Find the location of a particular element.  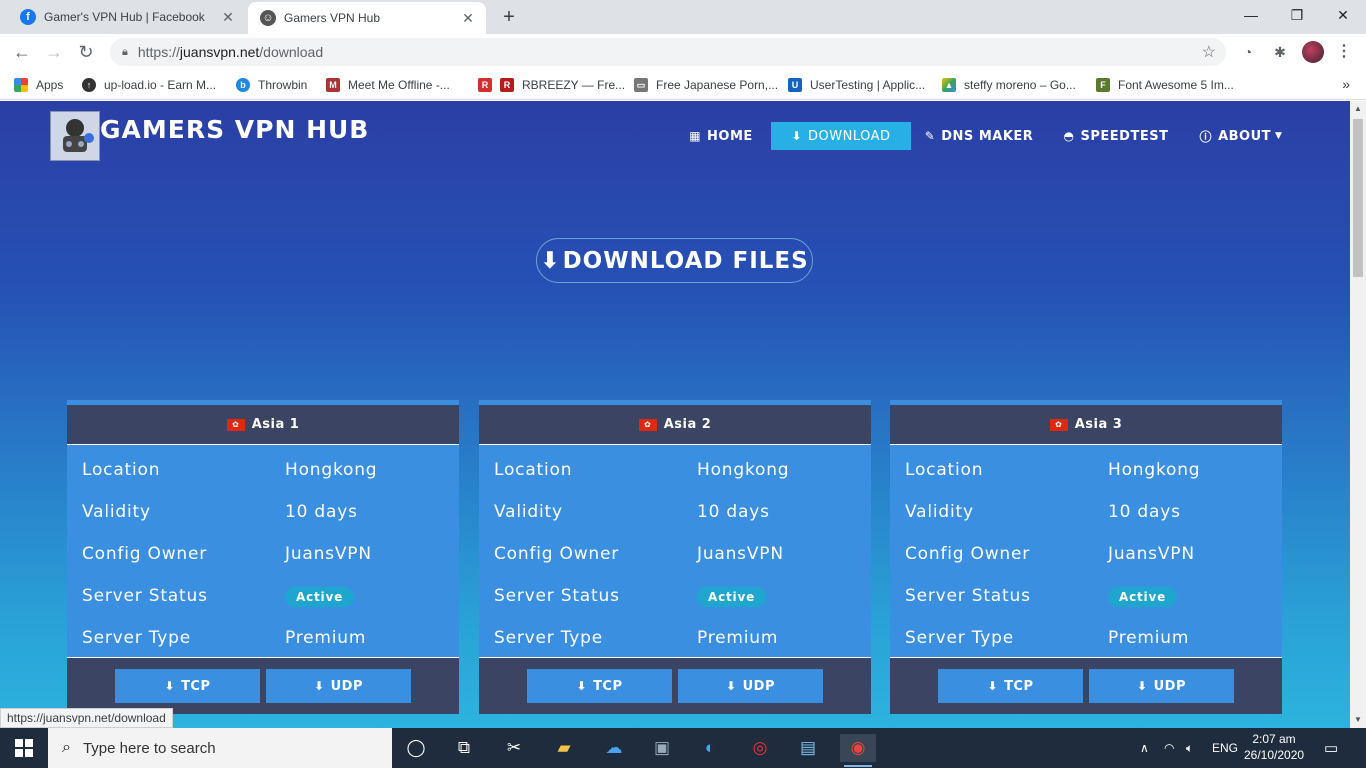

cortana-icon: ◯ is located at coordinates (416, 748).